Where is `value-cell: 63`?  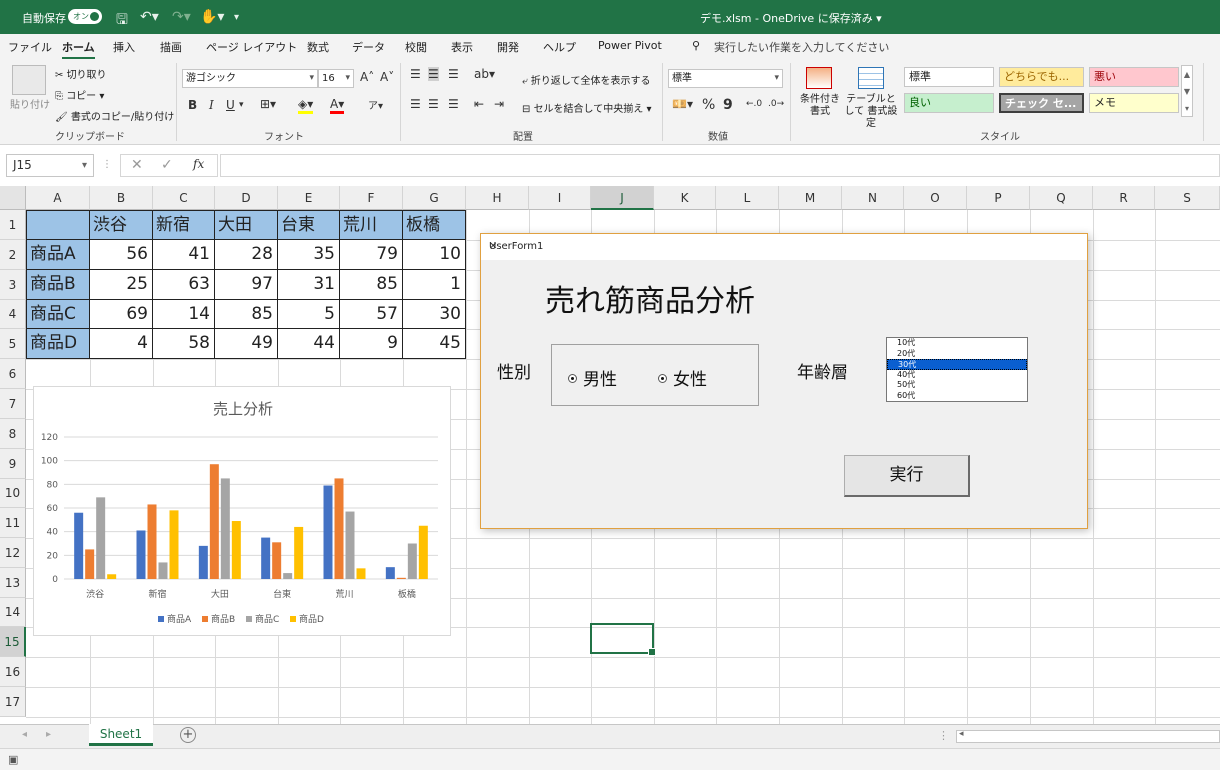
value-cell: 63 is located at coordinates (183, 284).